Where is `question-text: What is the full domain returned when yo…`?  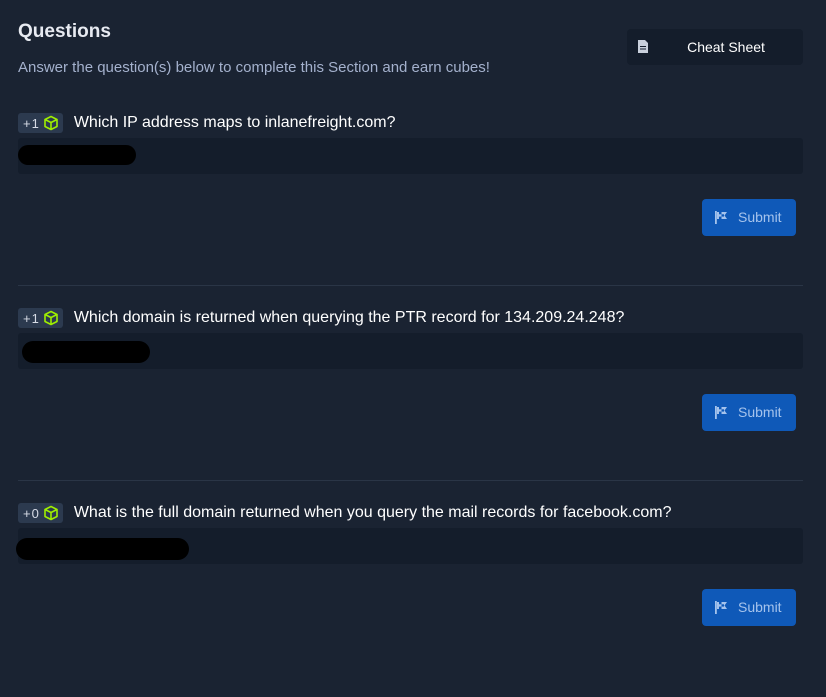
question-text: What is the full domain returned when yo… is located at coordinates (372, 512).